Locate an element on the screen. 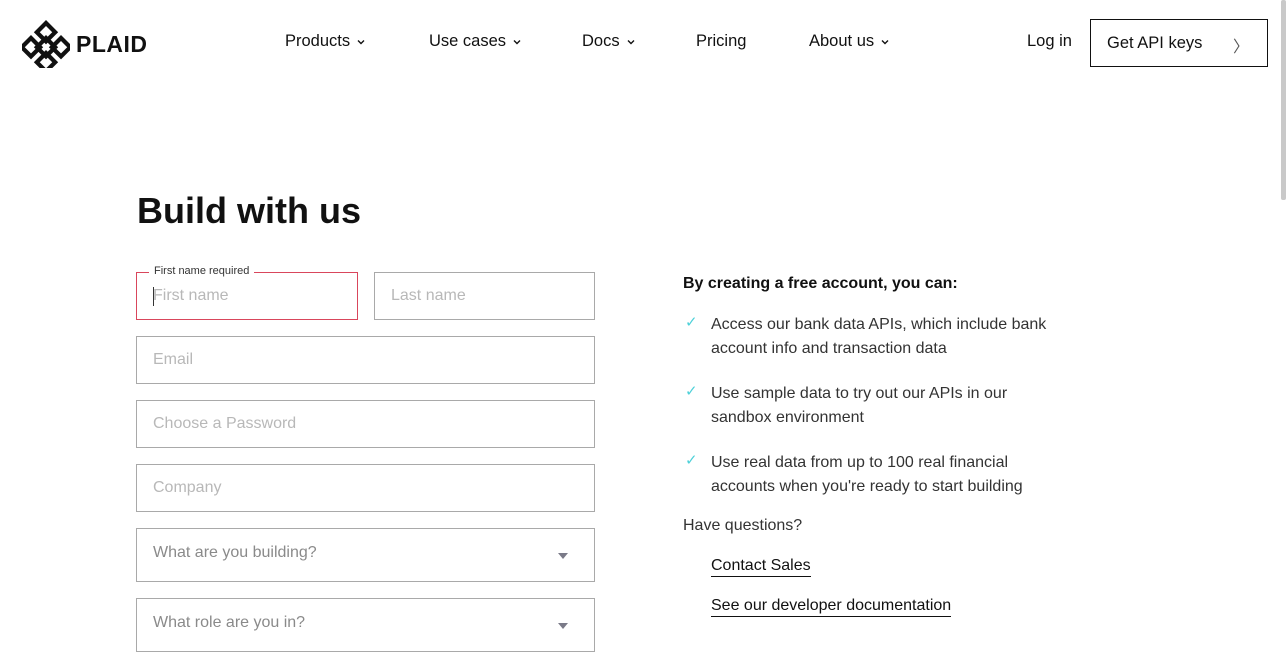  first-name-input is located at coordinates (247, 296).